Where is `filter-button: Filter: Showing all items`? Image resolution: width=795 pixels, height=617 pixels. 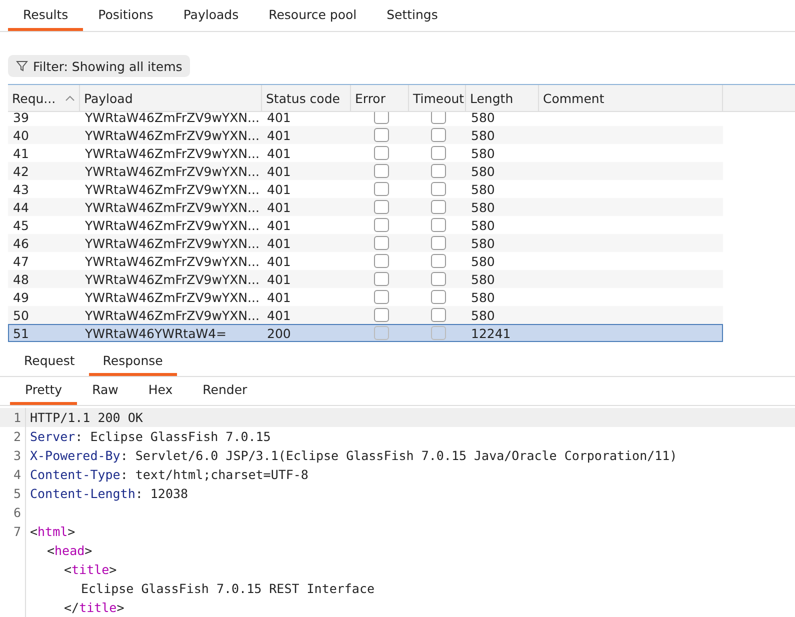 filter-button: Filter: Showing all items is located at coordinates (99, 66).